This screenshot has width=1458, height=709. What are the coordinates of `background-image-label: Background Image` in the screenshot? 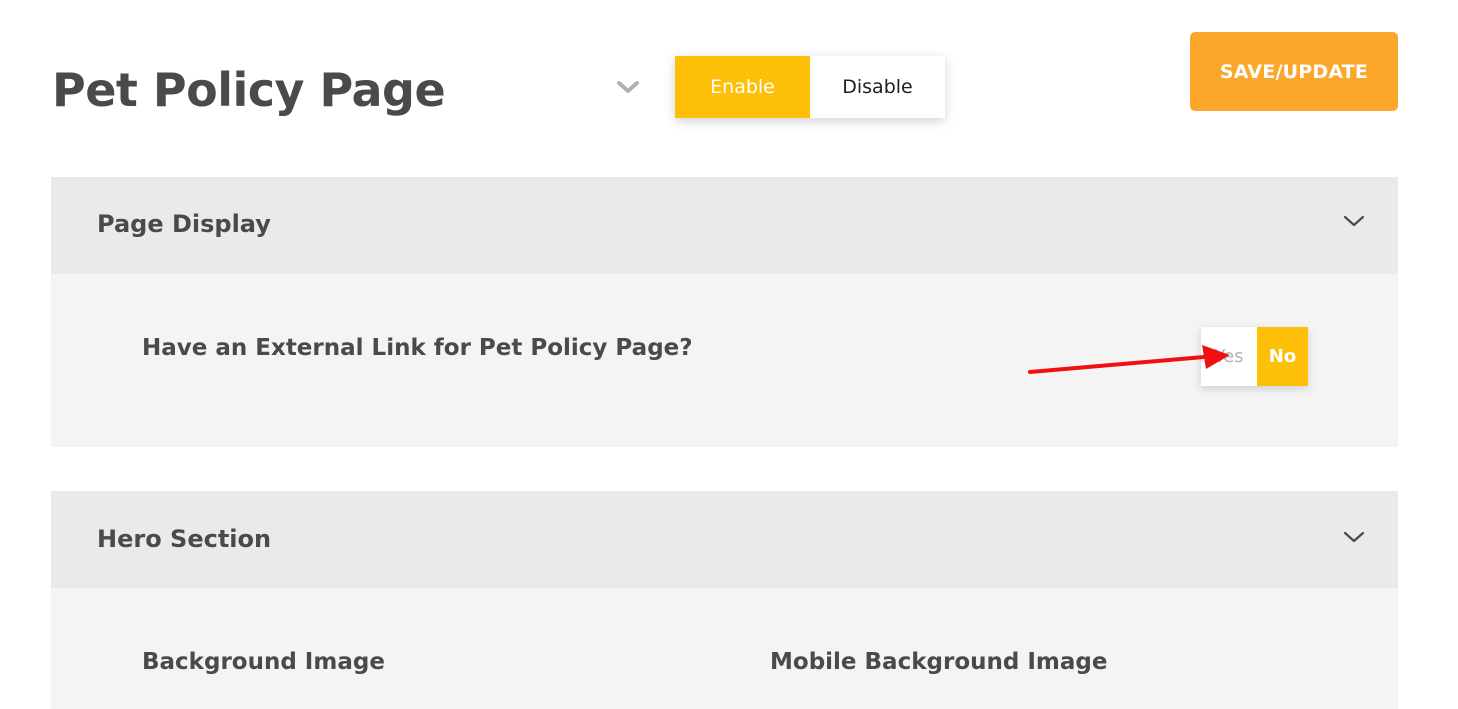 It's located at (263, 662).